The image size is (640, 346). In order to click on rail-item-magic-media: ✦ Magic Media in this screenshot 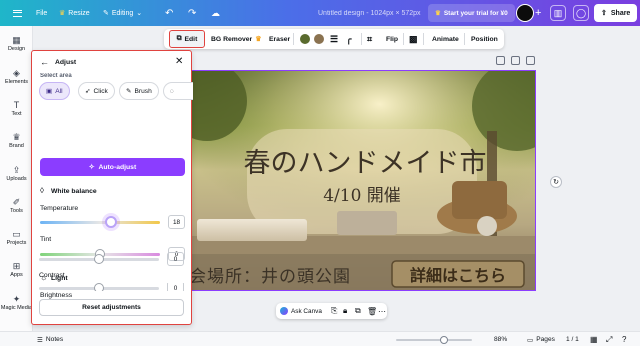, I will do `click(16, 302)`.